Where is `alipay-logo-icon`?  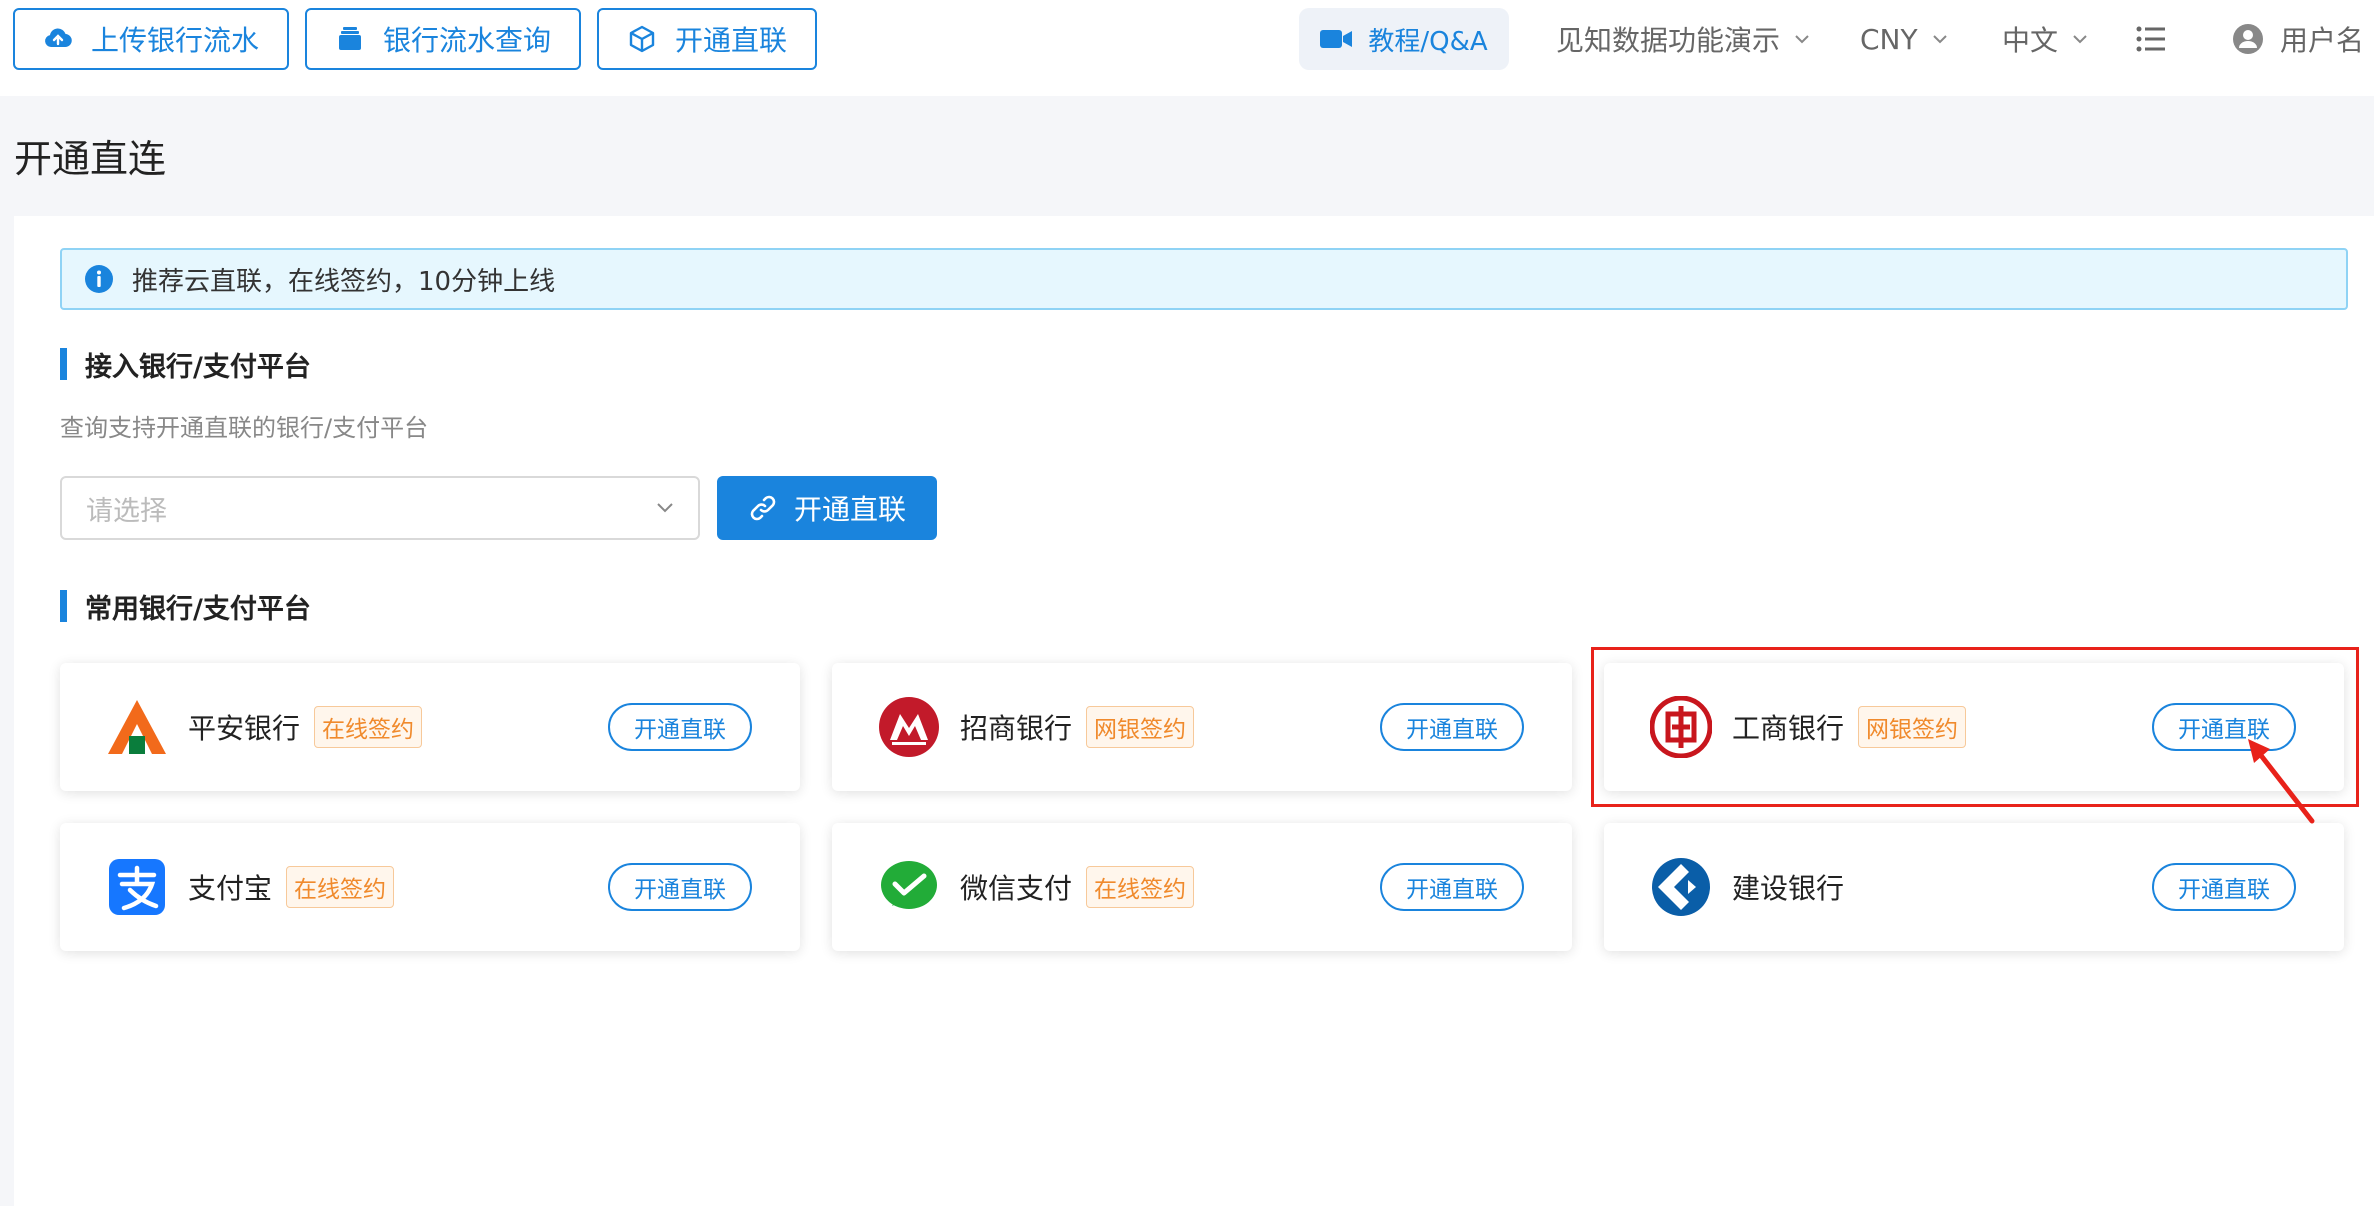 alipay-logo-icon is located at coordinates (137, 887).